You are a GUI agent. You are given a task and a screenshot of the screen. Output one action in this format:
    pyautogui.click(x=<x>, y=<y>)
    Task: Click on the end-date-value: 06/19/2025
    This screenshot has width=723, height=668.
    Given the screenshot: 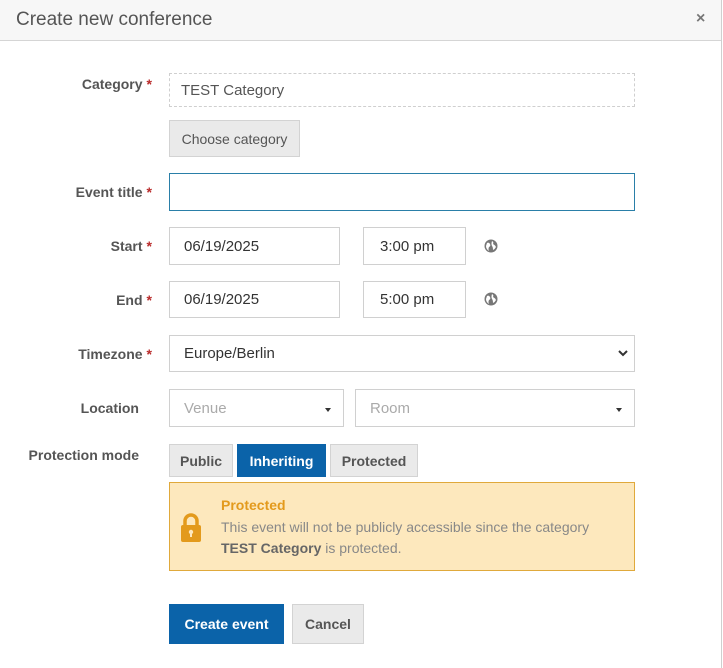 What is the action you would take?
    pyautogui.click(x=222, y=299)
    